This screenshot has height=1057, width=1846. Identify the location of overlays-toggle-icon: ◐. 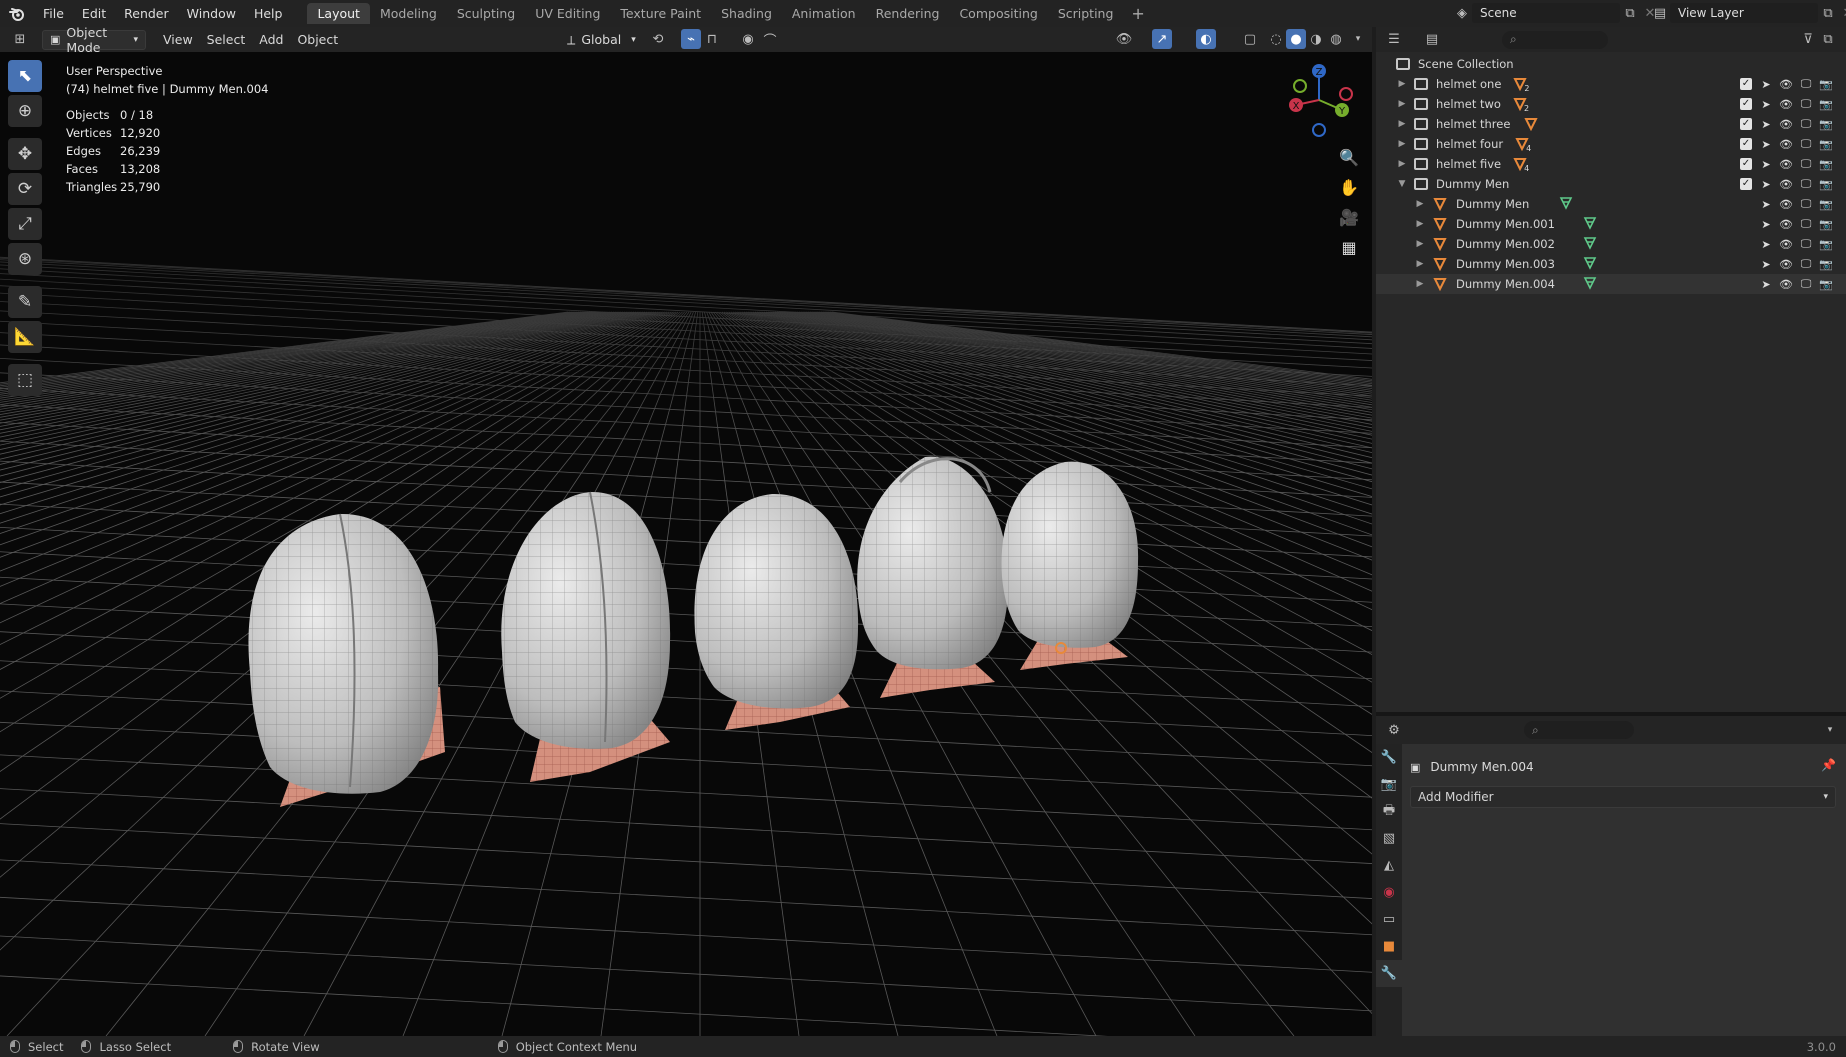
(1206, 39).